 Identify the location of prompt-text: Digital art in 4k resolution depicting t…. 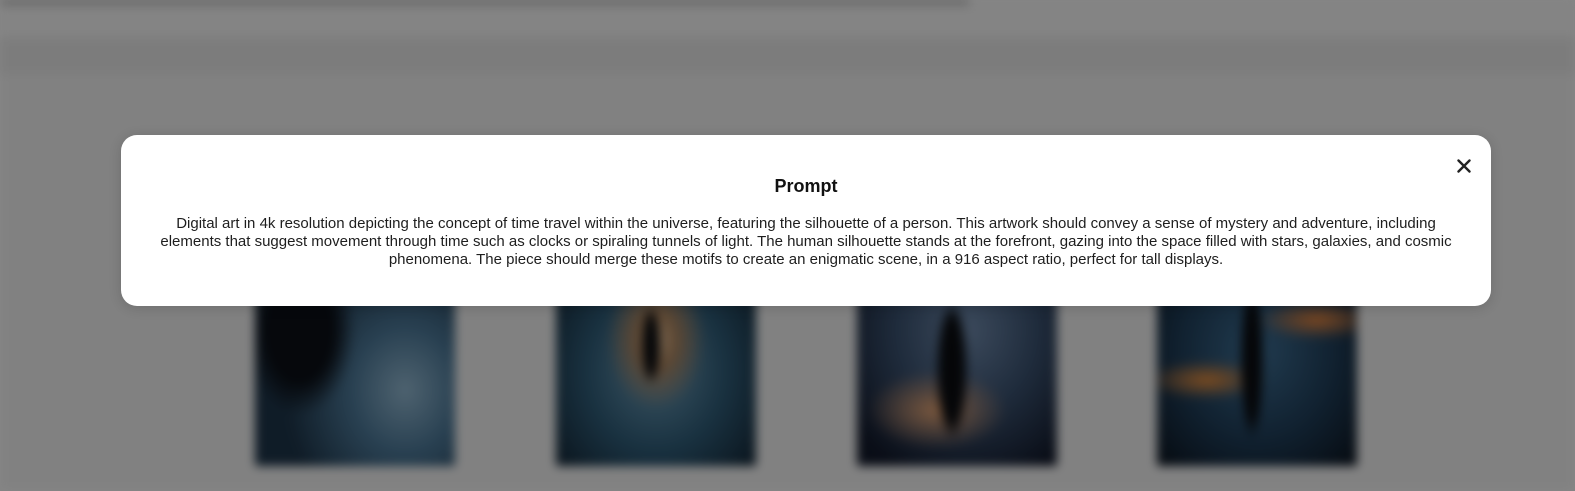
(806, 241).